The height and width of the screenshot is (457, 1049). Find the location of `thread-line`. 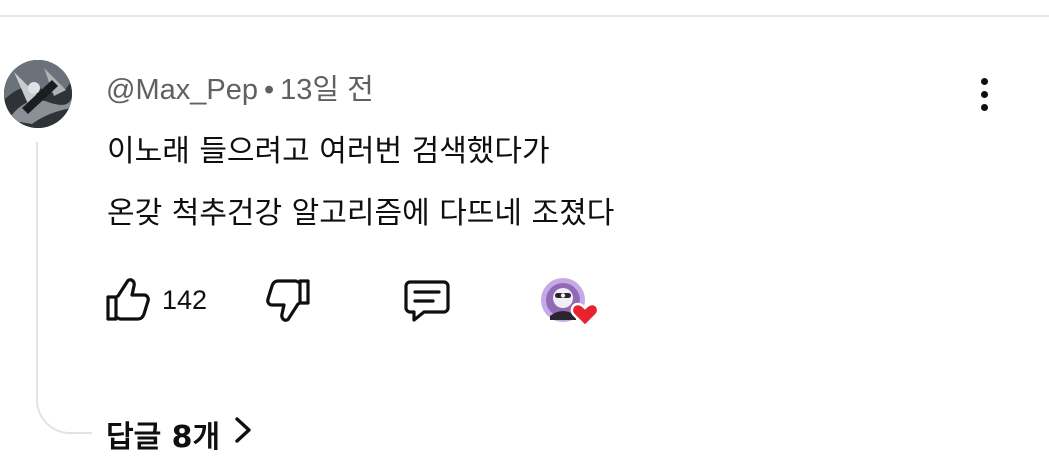

thread-line is located at coordinates (64, 288).